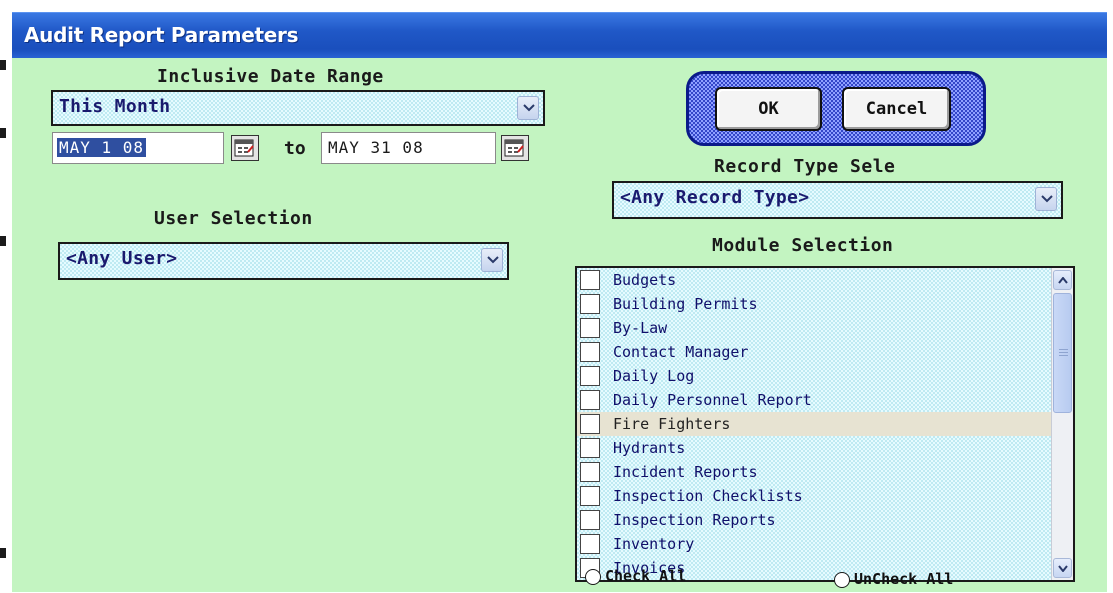 This screenshot has height=593, width=1113. What do you see at coordinates (712, 400) in the screenshot?
I see `module-label: Daily Personnel Report` at bounding box center [712, 400].